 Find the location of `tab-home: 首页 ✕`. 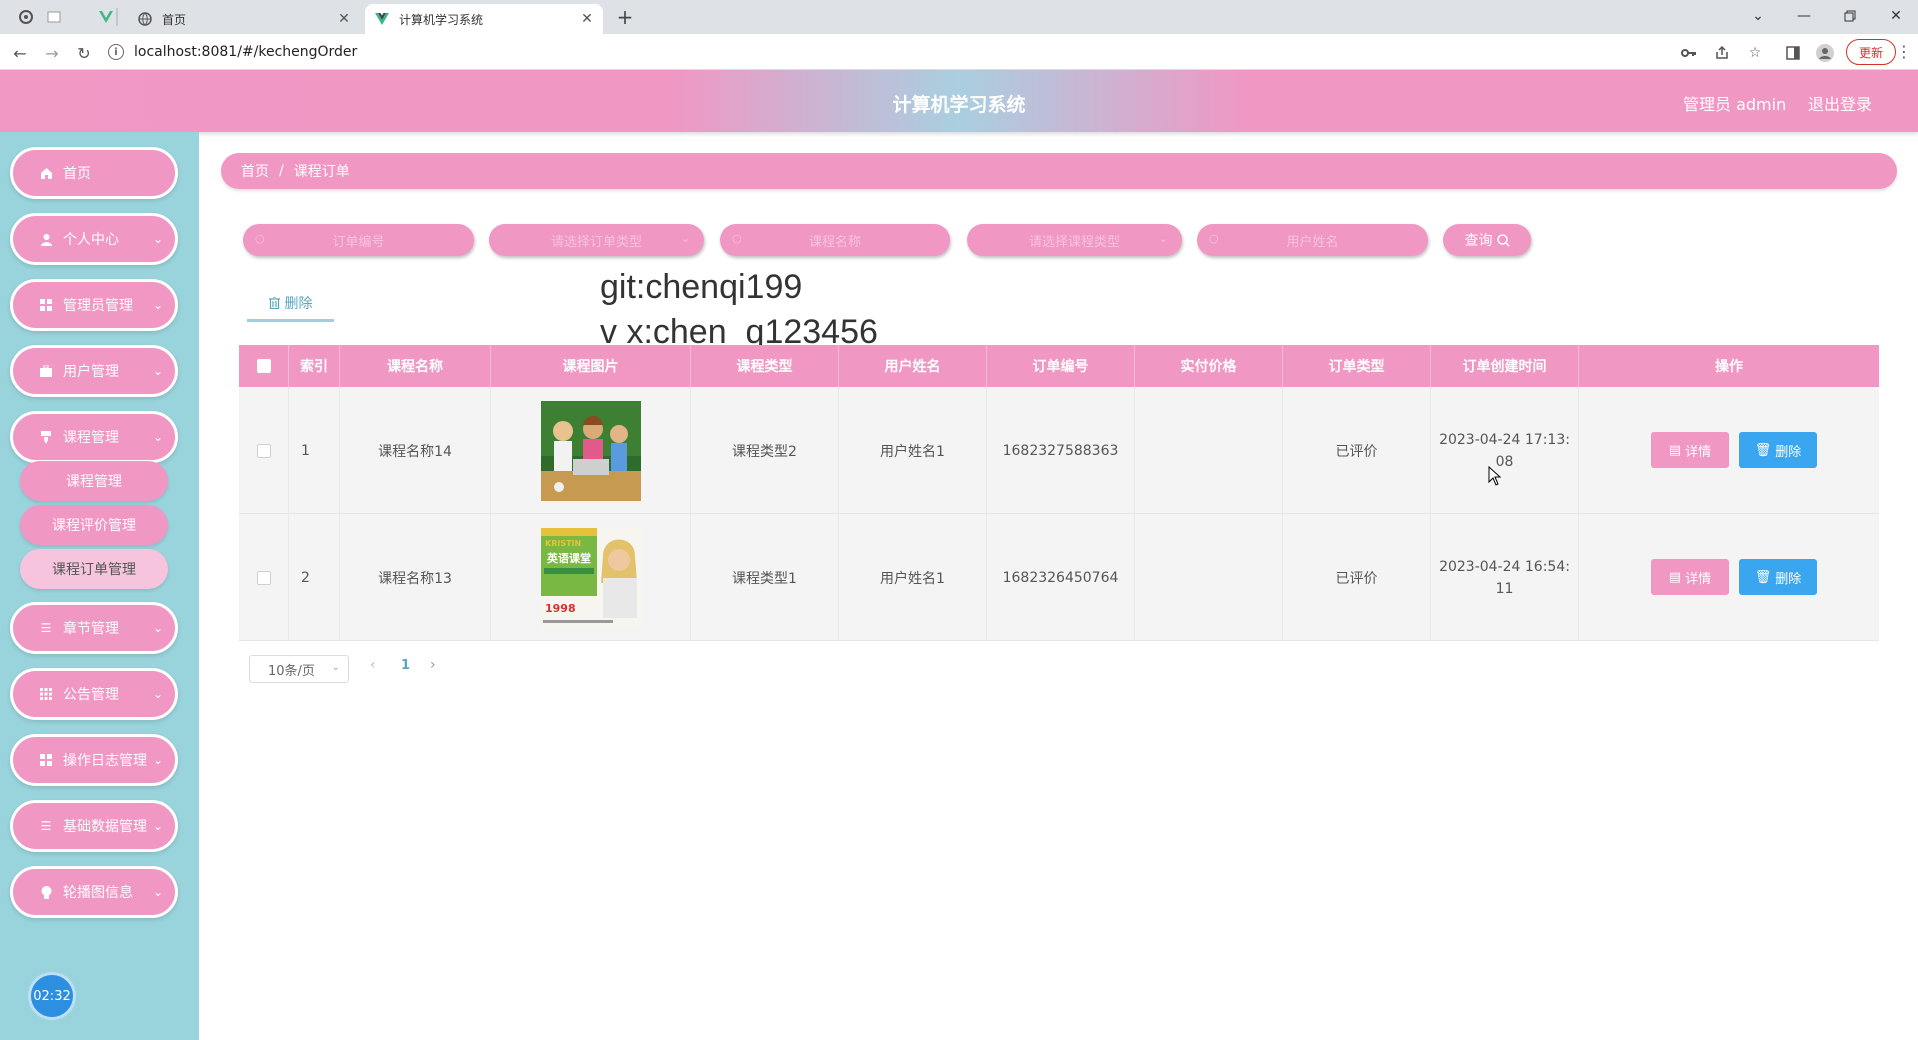

tab-home: 首页 ✕ is located at coordinates (244, 19).